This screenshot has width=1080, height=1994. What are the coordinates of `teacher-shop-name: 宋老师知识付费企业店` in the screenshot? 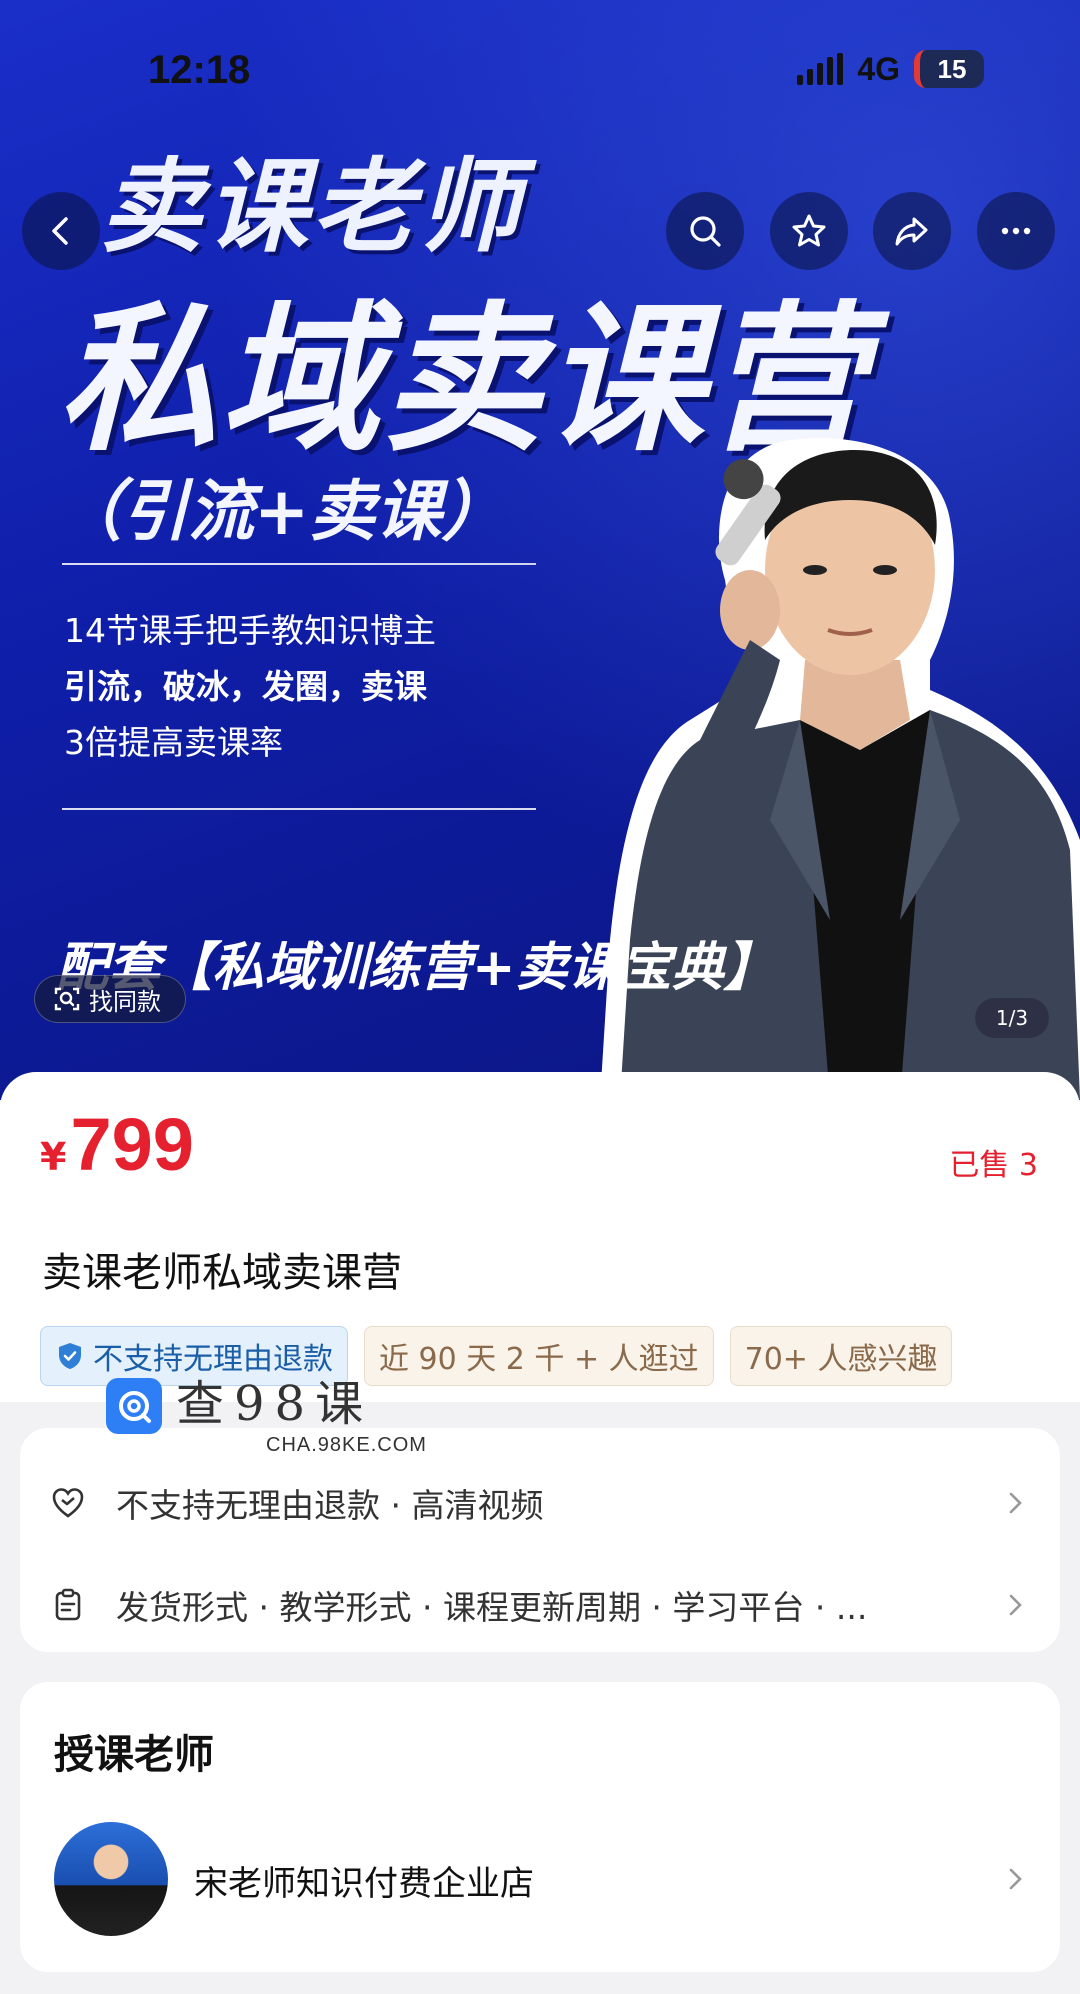 It's located at (364, 1884).